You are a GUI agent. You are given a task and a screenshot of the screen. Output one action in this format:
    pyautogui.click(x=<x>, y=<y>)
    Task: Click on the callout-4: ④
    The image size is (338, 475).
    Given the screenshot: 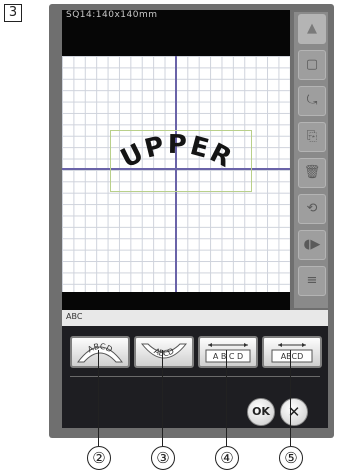 What is the action you would take?
    pyautogui.click(x=227, y=458)
    